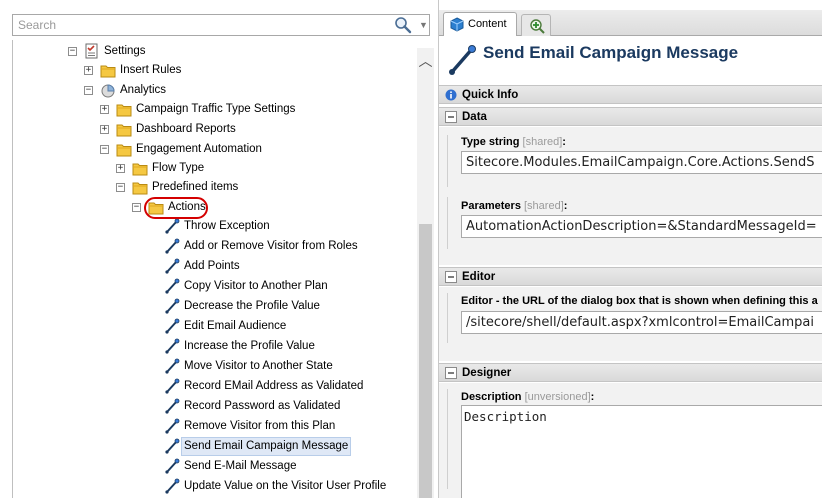 Image resolution: width=822 pixels, height=498 pixels. I want to click on action-item-icon, so click(462, 61).